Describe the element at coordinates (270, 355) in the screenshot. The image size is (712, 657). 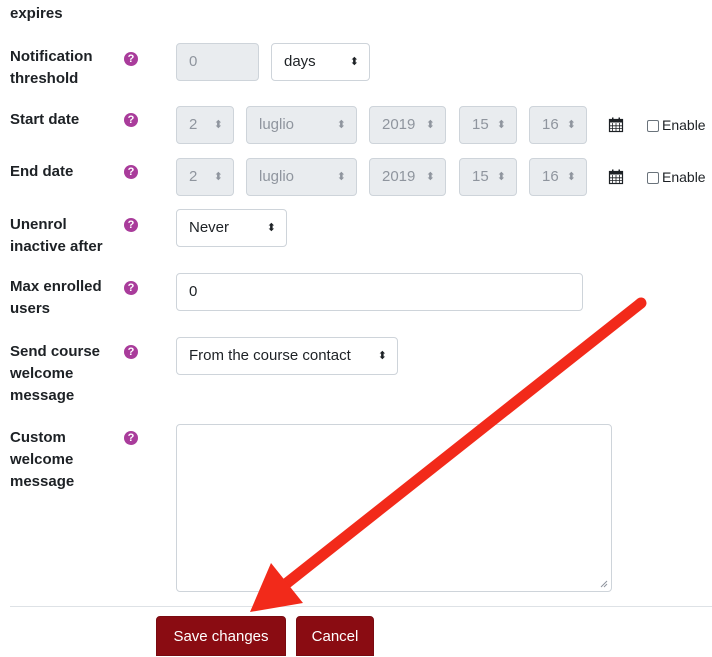
I see `send-welcome-value: From the course contact` at that location.